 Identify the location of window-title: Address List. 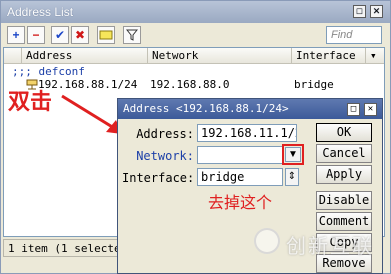
(40, 12).